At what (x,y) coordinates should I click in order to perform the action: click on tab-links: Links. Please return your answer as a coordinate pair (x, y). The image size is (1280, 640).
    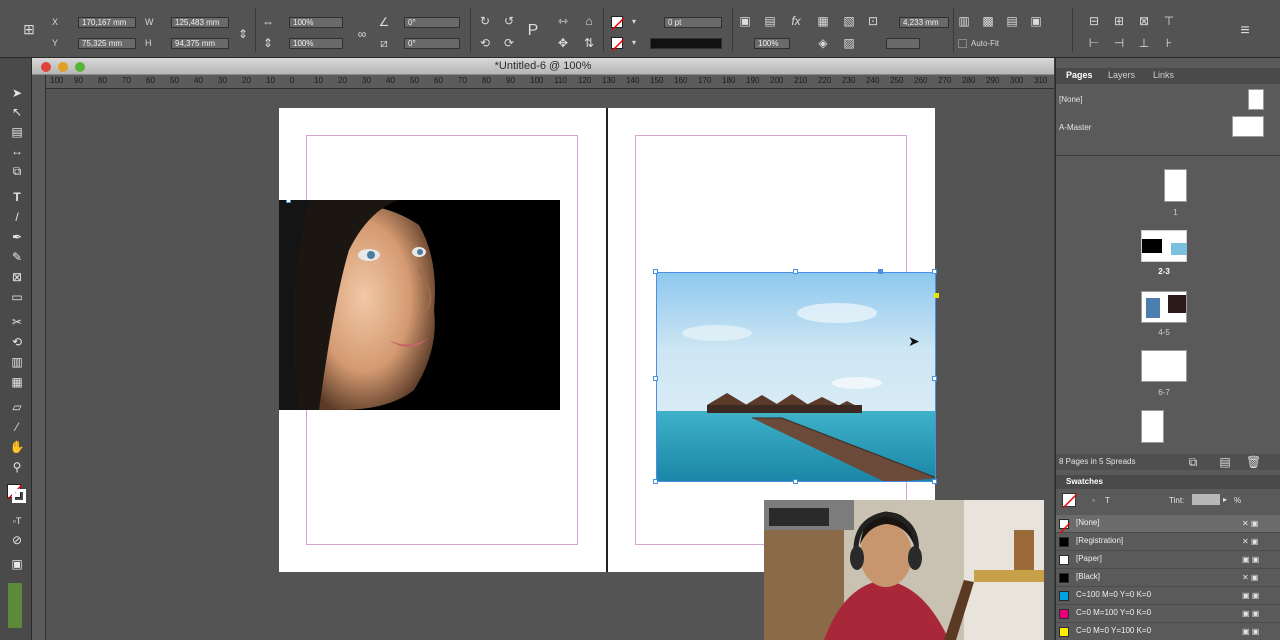
    Looking at the image, I should click on (1163, 75).